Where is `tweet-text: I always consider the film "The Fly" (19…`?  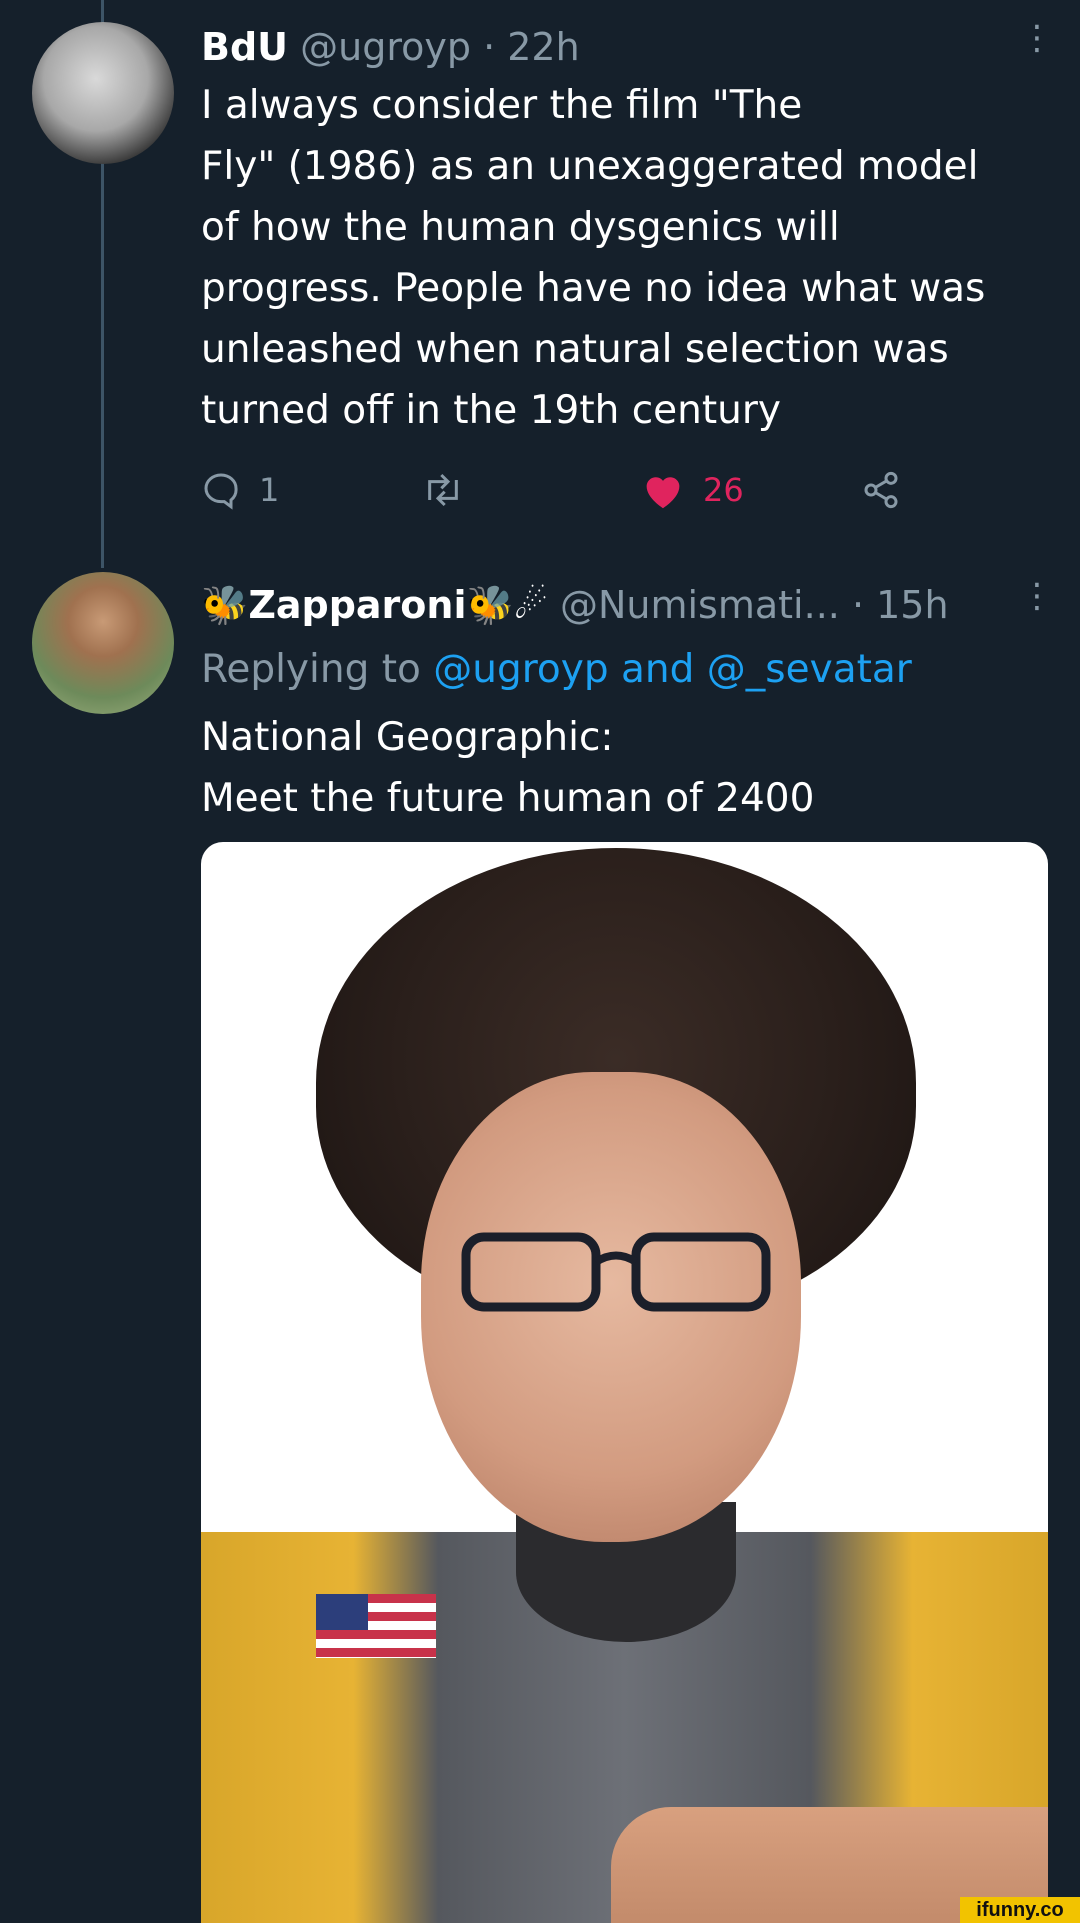
tweet-text: I always consider the film "The Fly" (19… is located at coordinates (593, 258).